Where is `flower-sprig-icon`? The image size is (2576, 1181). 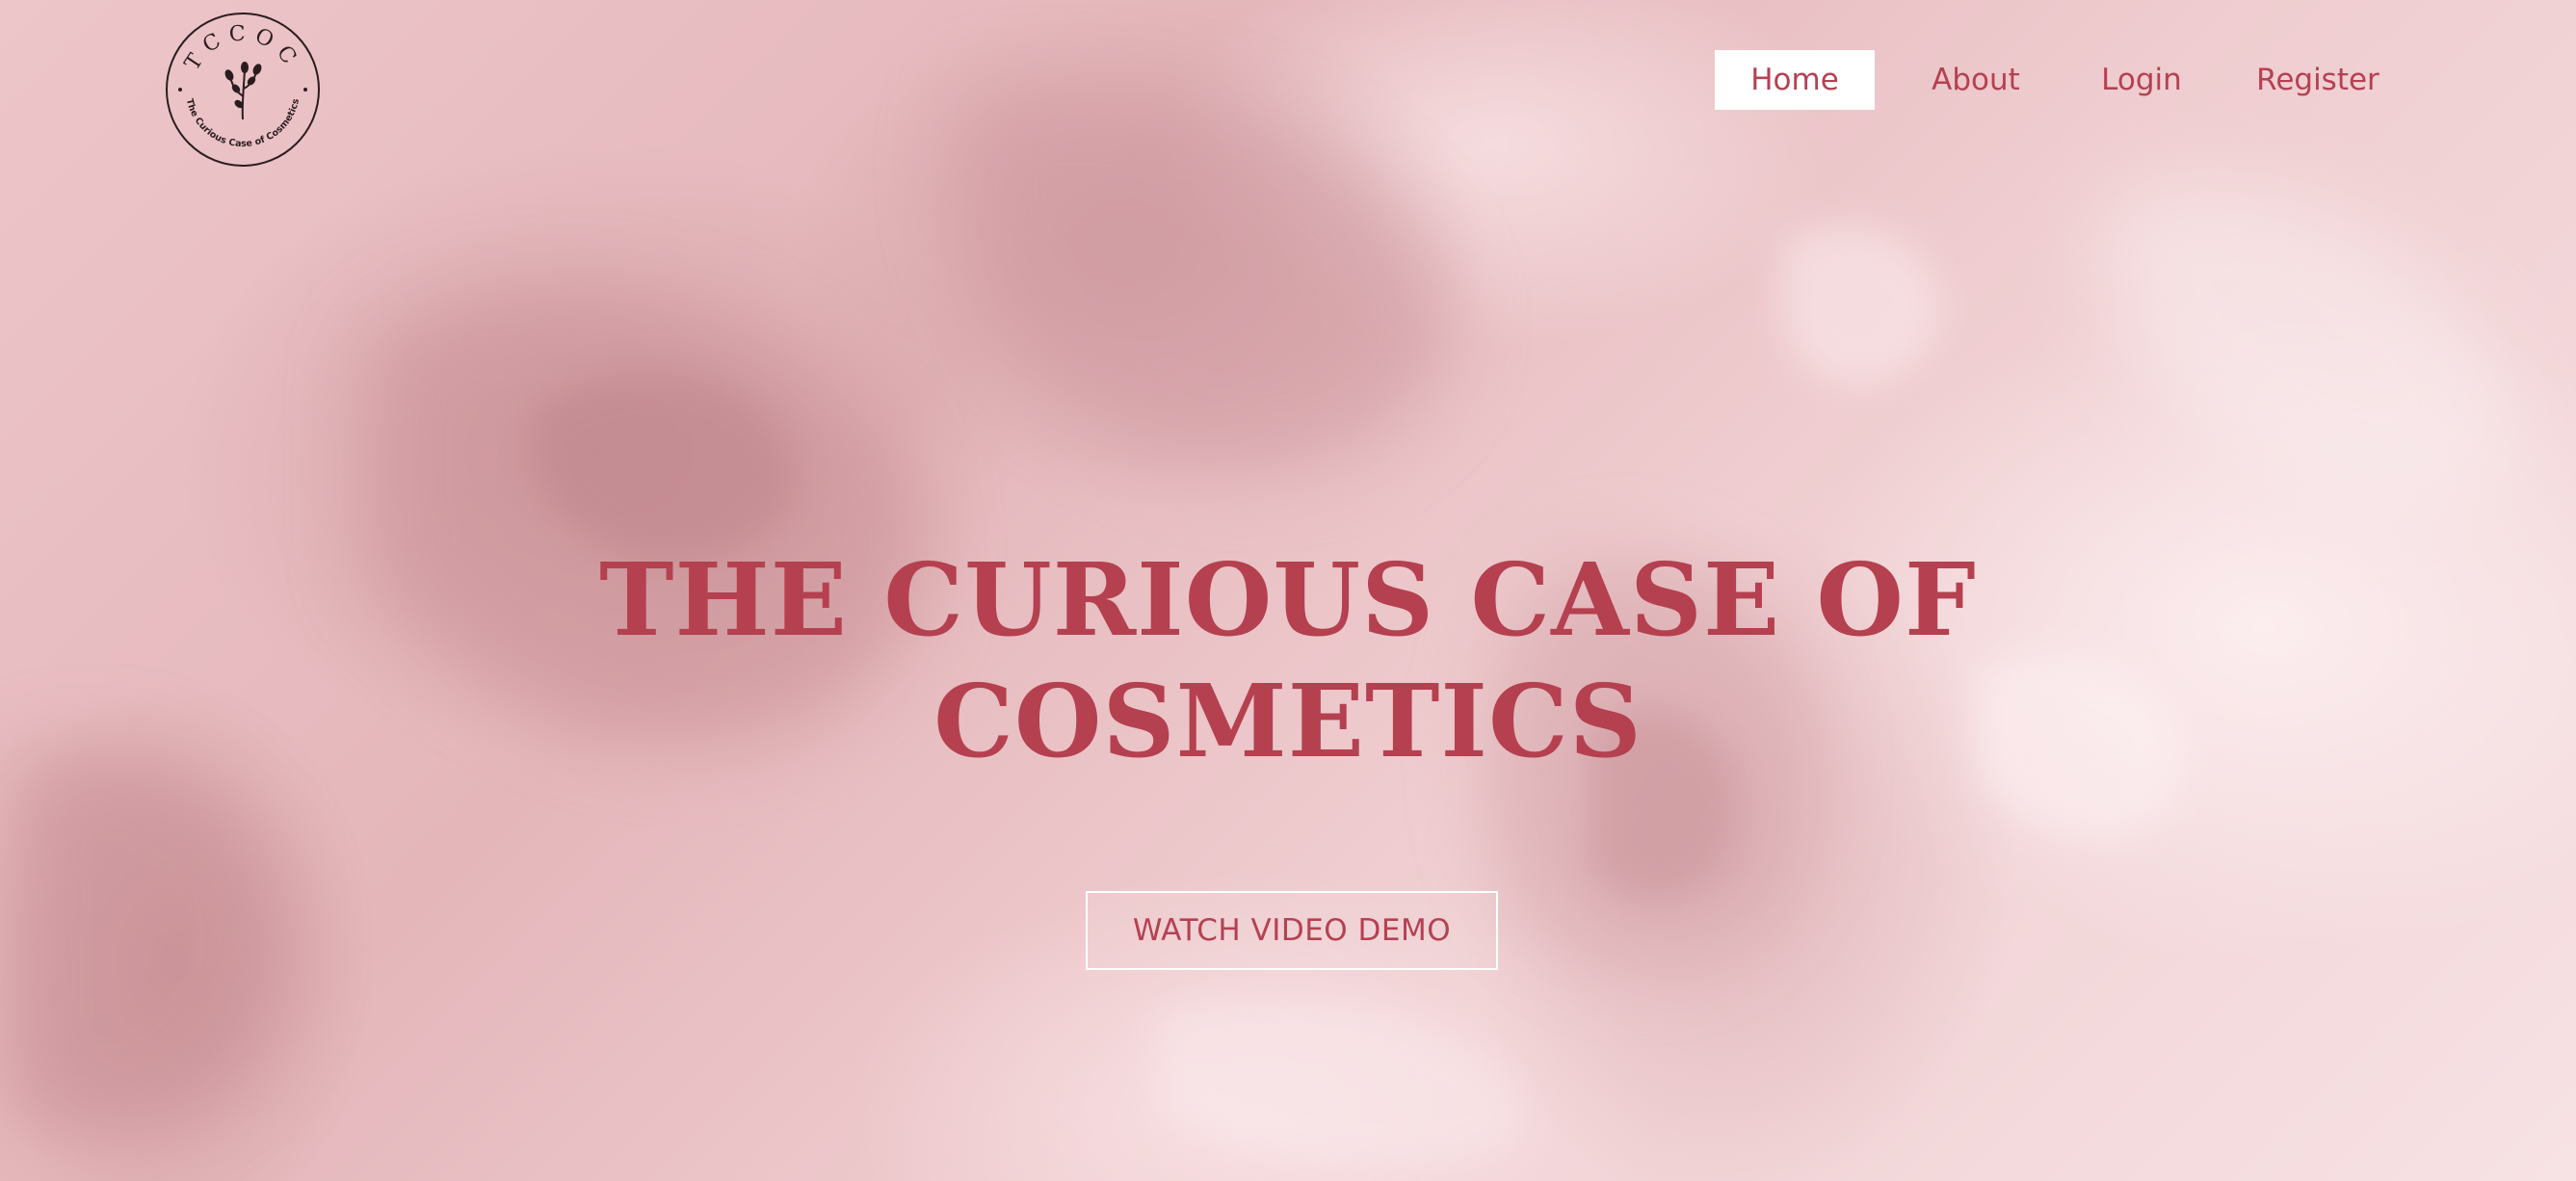
flower-sprig-icon is located at coordinates (243, 91).